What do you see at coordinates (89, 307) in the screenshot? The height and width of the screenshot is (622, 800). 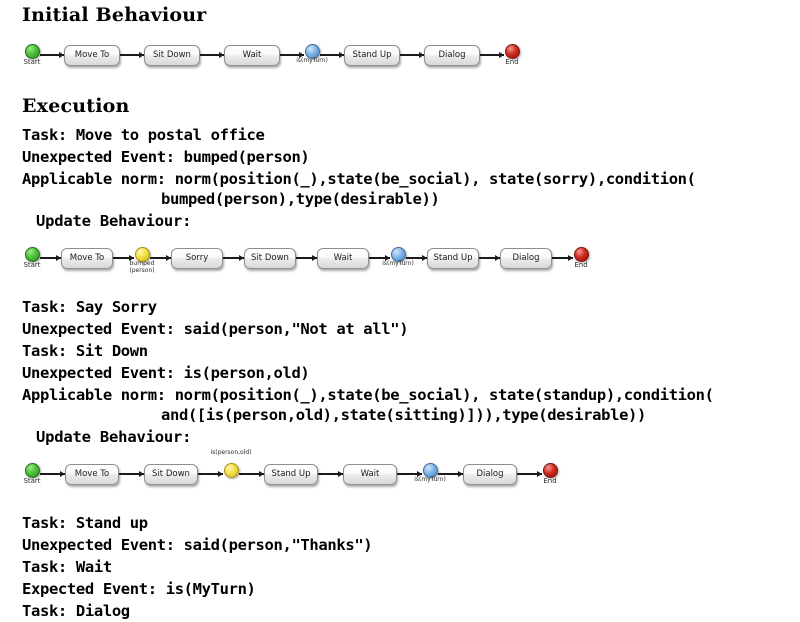 I see `trace-line: Task: Say Sorry` at bounding box center [89, 307].